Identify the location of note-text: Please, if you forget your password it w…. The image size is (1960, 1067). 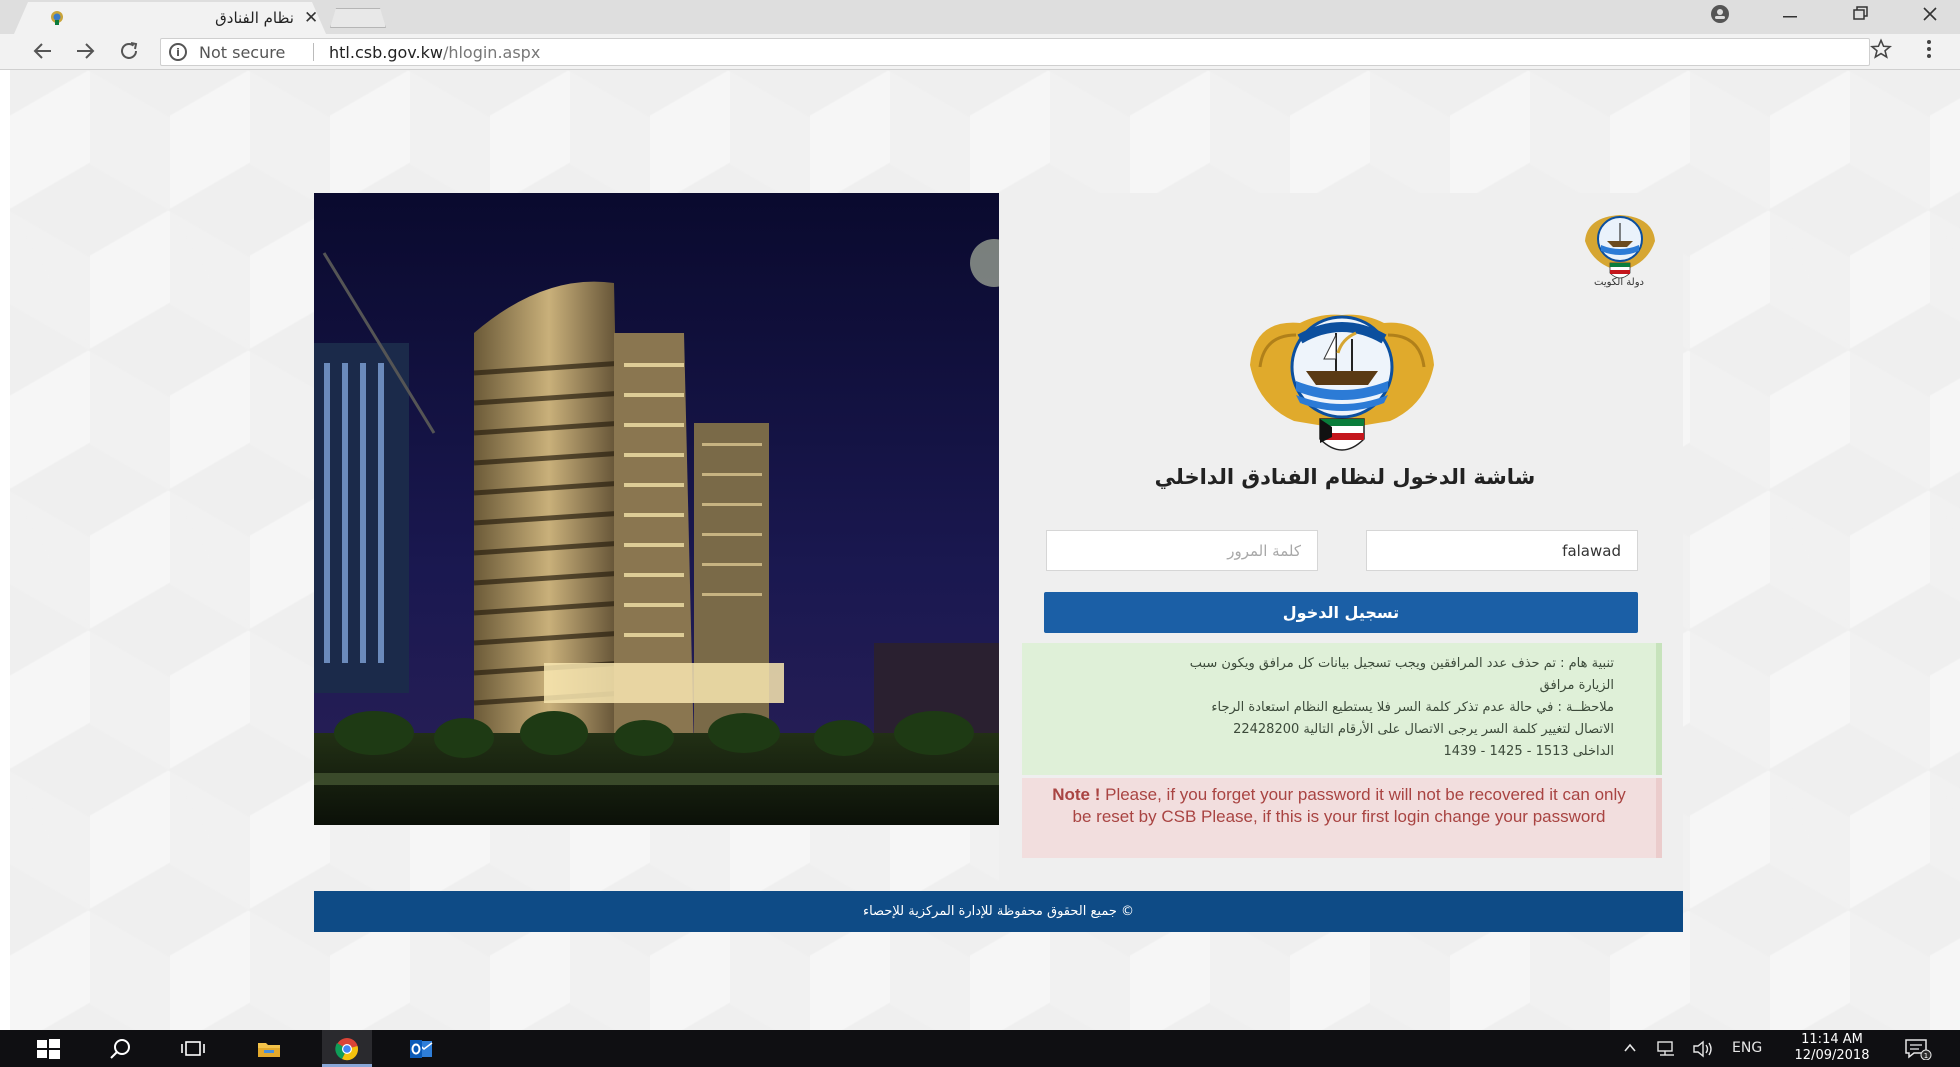
(1349, 805).